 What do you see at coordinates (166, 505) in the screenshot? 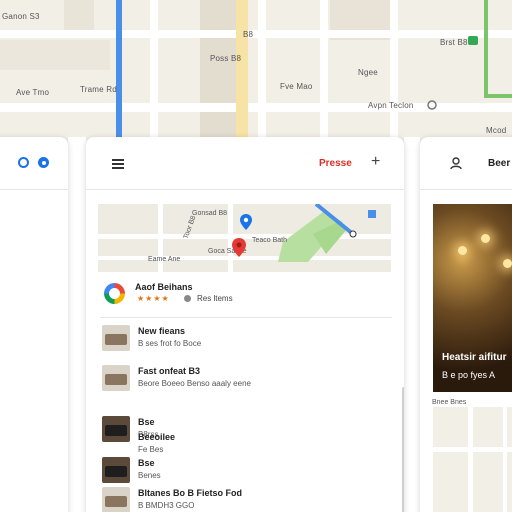
I see `list-item-subtitle: B BMDH3 GGO` at bounding box center [166, 505].